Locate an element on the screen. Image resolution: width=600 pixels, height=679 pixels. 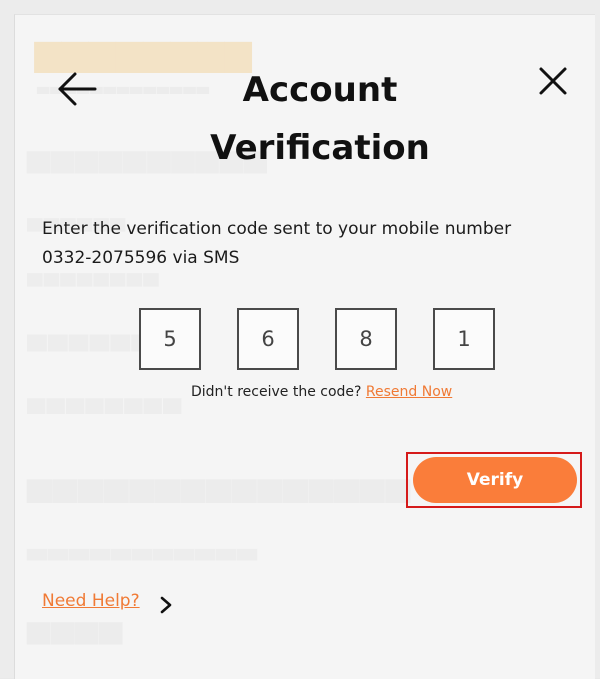
code-digit-input-2: 6 is located at coordinates (268, 339).